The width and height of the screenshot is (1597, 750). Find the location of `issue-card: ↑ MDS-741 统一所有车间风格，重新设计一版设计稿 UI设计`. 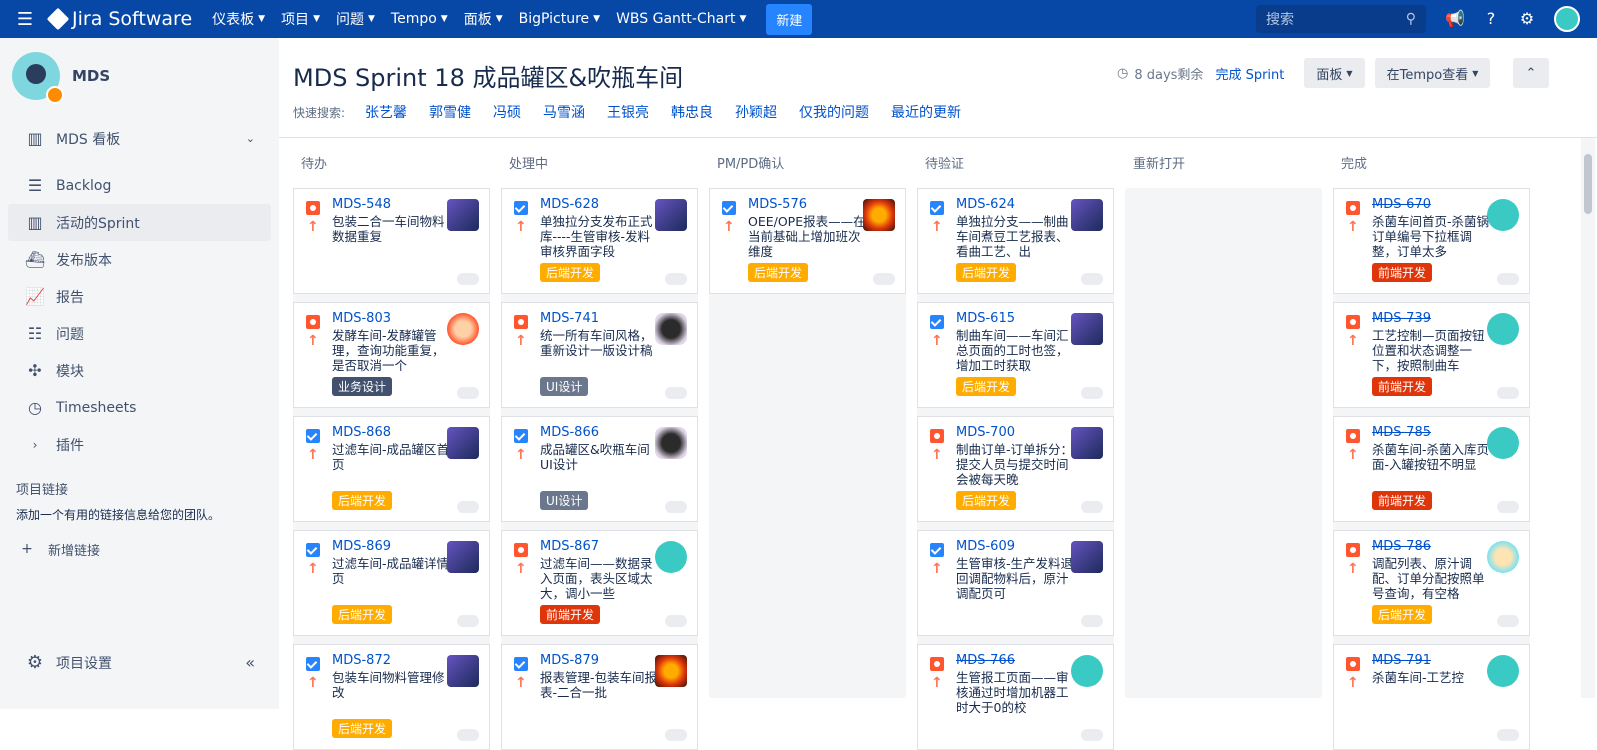

issue-card: ↑ MDS-741 统一所有车间风格，重新设计一版设计稿 UI设计 is located at coordinates (599, 355).